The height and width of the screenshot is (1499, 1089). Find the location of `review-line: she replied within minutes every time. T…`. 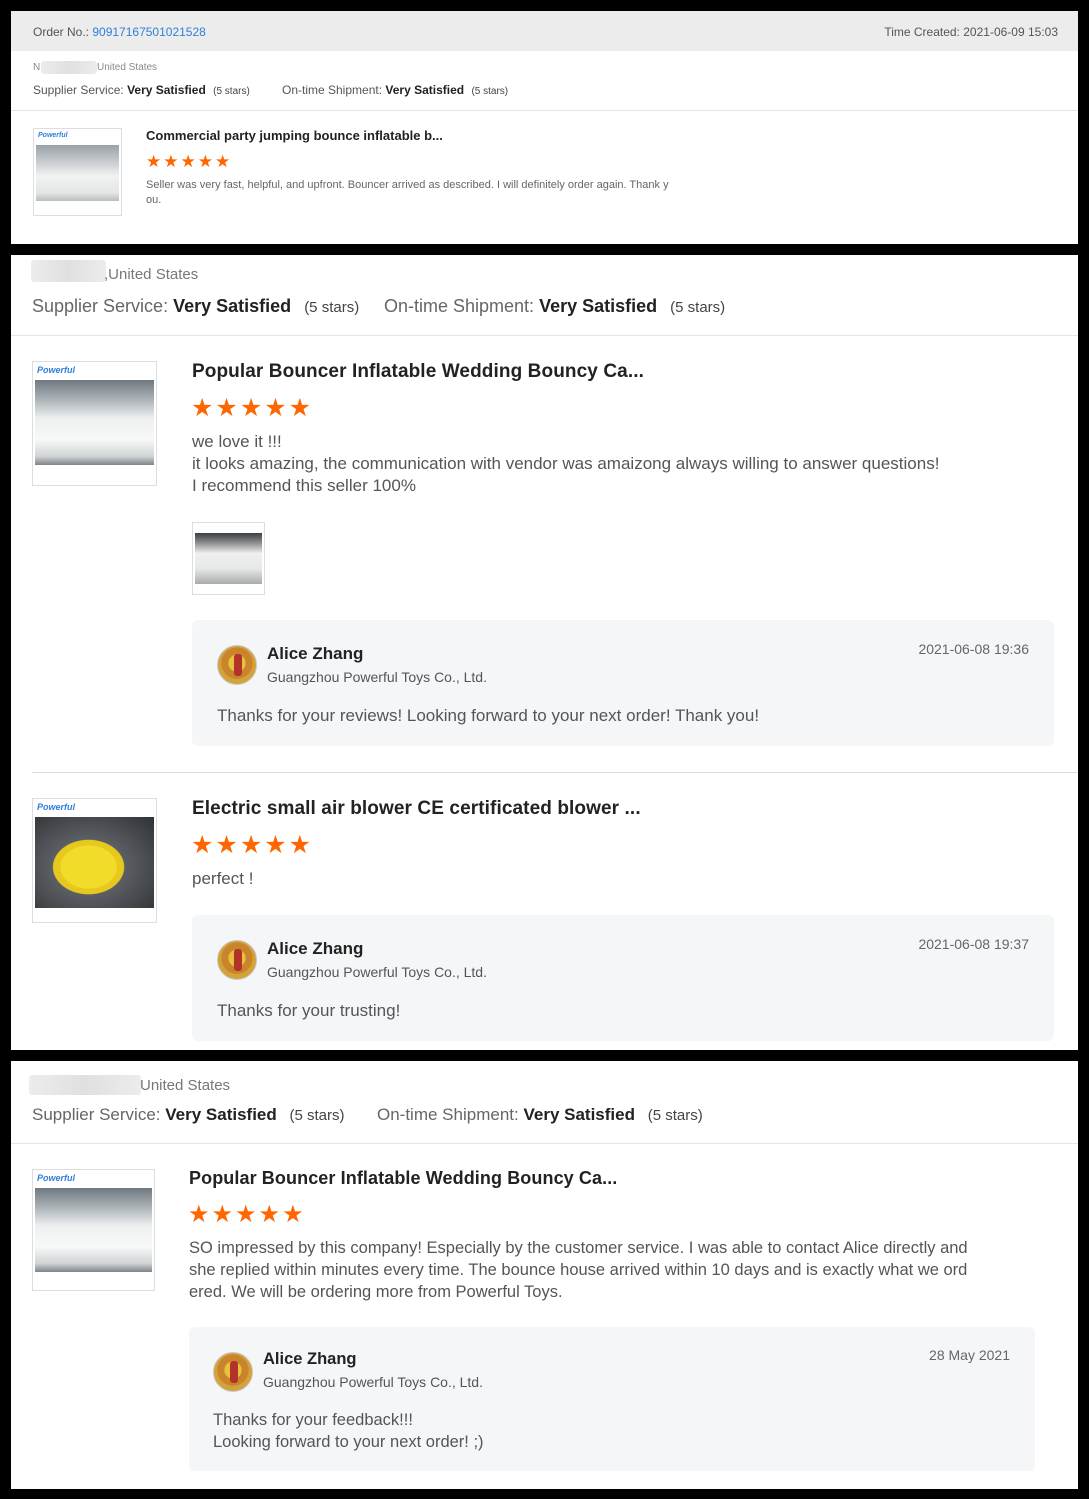

review-line: she replied within minutes every time. T… is located at coordinates (578, 1270).